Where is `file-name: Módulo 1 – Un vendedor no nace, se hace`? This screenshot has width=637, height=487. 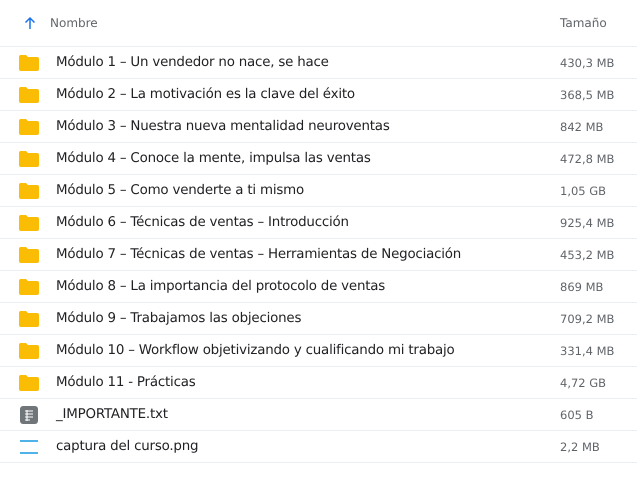
file-name: Módulo 1 – Un vendedor no nace, se hace is located at coordinates (308, 62).